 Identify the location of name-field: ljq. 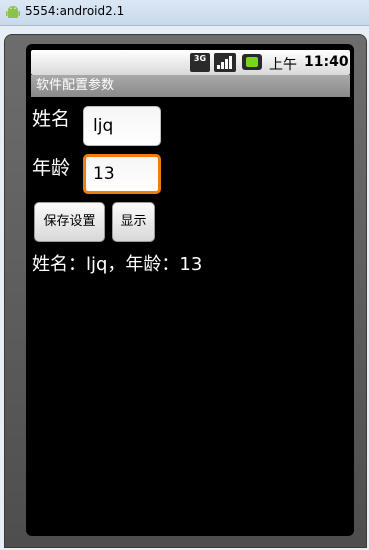
(122, 126).